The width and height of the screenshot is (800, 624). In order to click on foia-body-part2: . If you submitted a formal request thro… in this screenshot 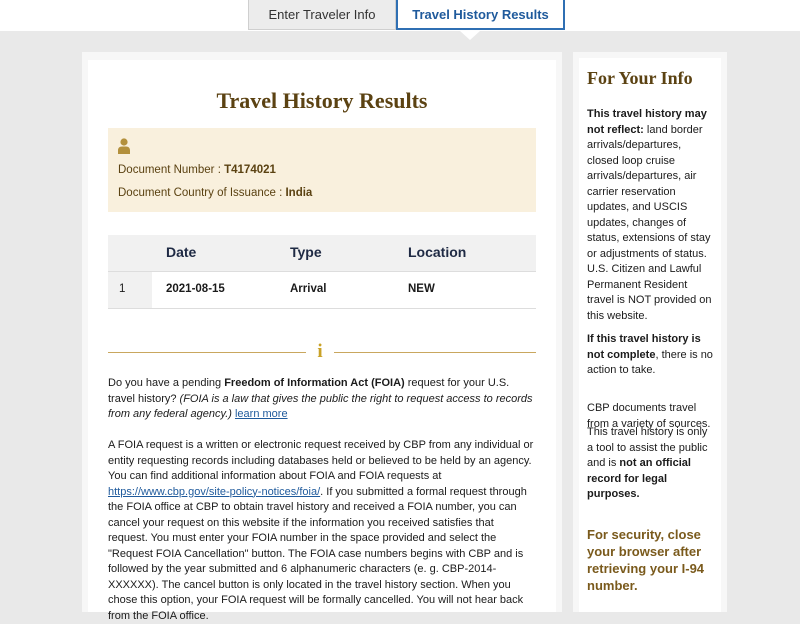, I will do `click(317, 553)`.